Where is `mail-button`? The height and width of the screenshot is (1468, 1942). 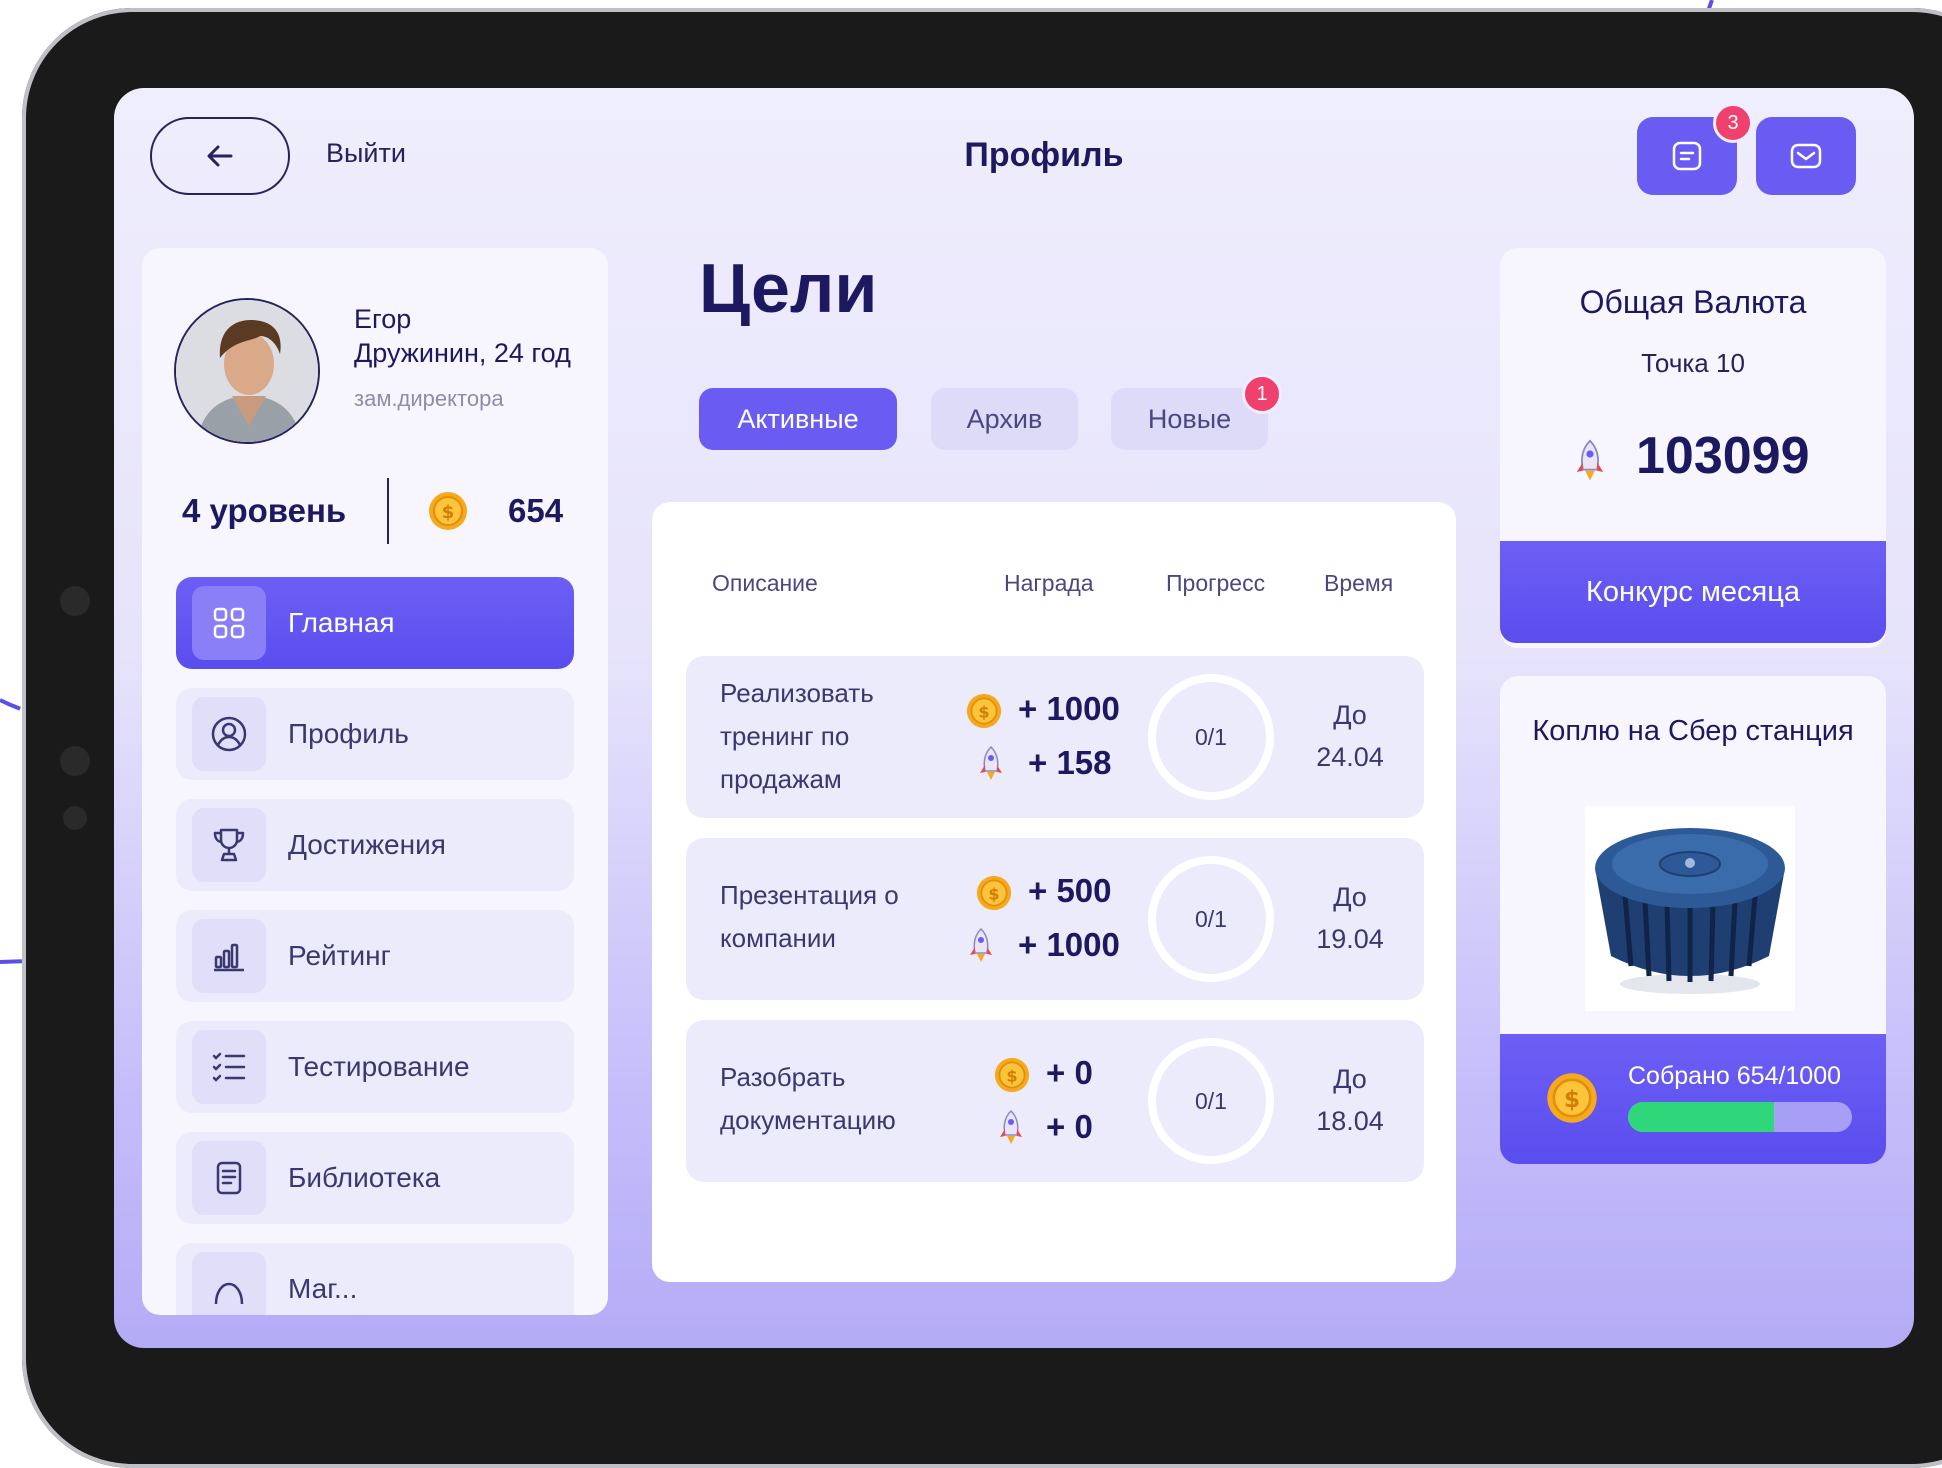 mail-button is located at coordinates (1806, 156).